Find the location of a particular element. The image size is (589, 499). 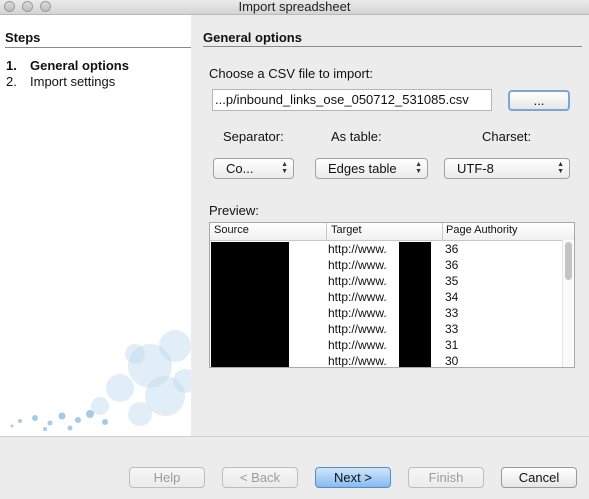

step-label: General options is located at coordinates (79, 65).